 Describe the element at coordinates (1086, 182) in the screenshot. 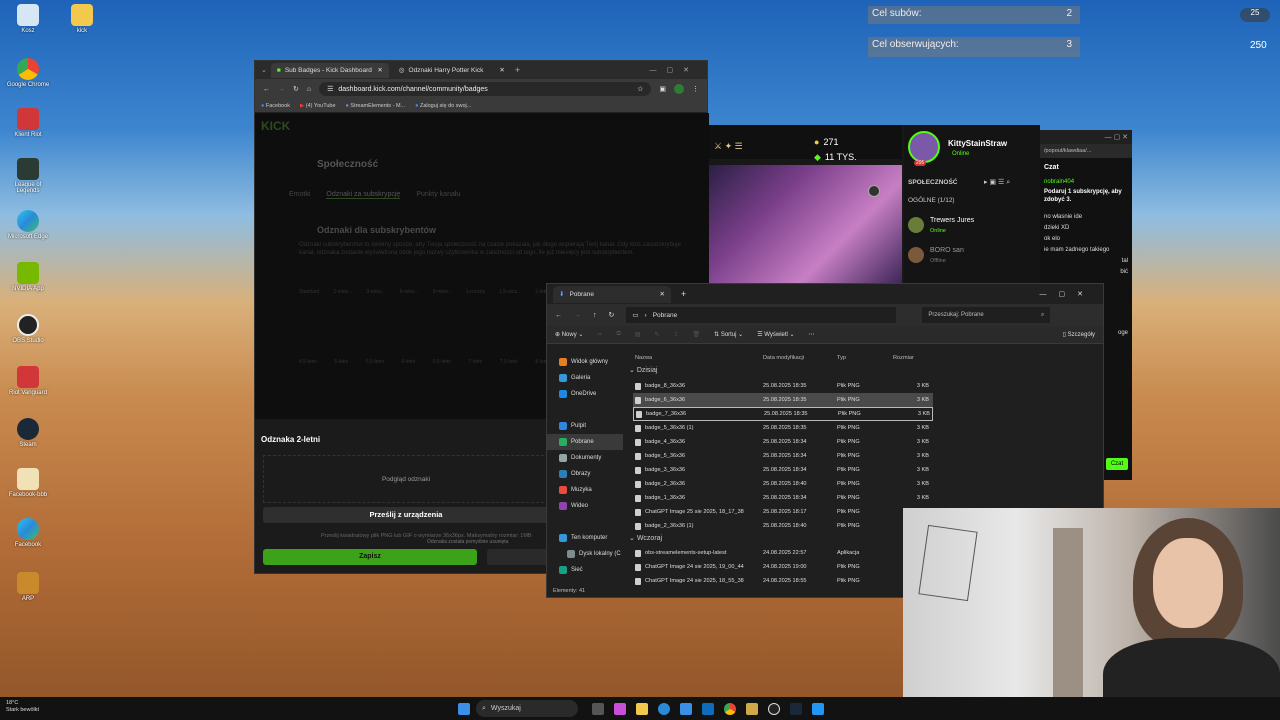

I see `chat-username: nobrain404` at that location.